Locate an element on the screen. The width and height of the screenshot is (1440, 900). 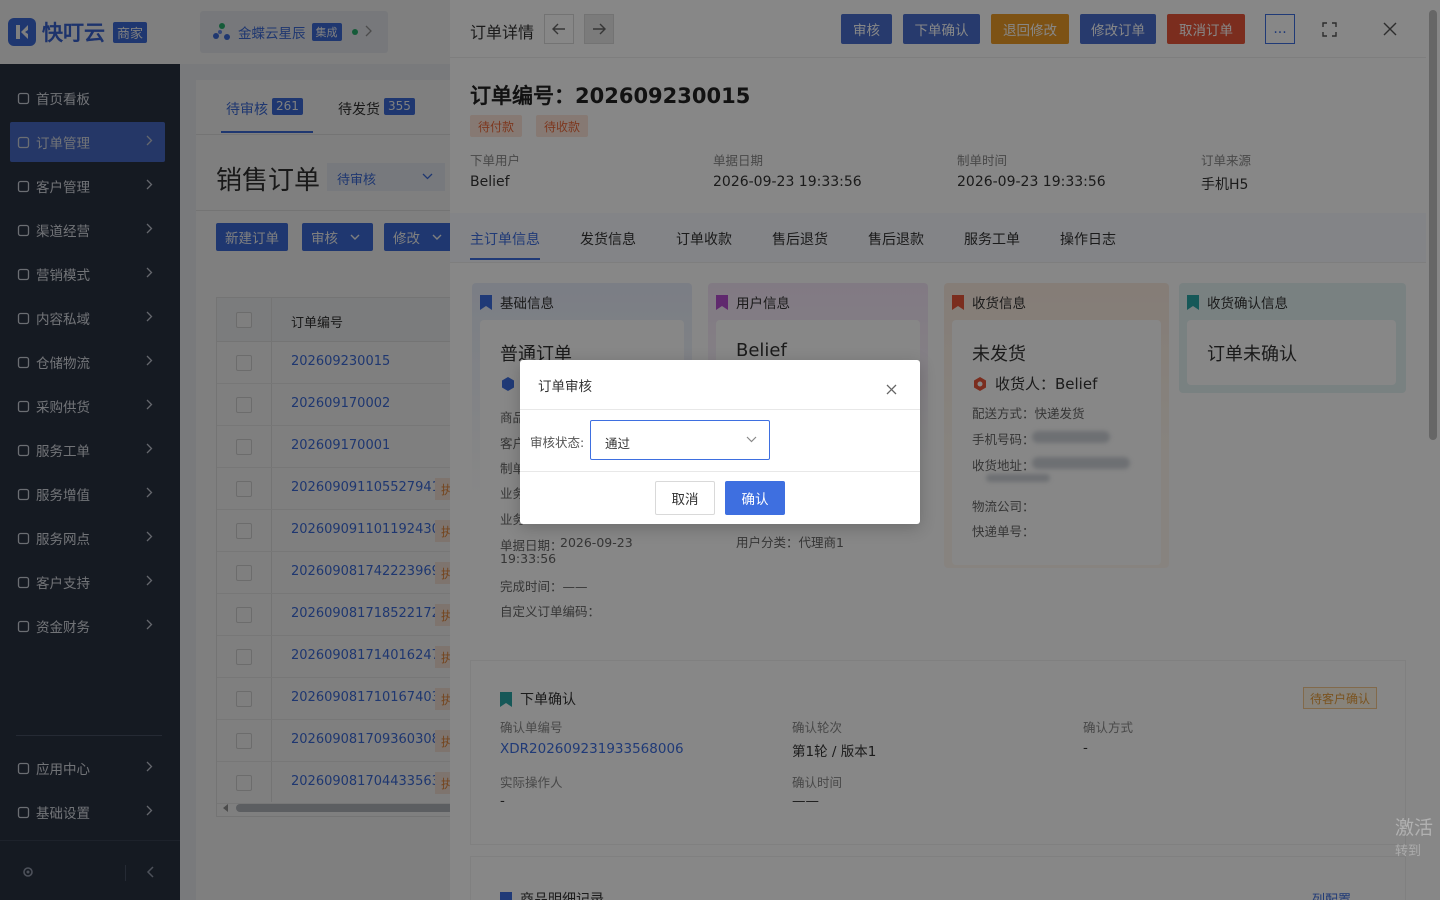
confirm-button: 确认 is located at coordinates (755, 498).